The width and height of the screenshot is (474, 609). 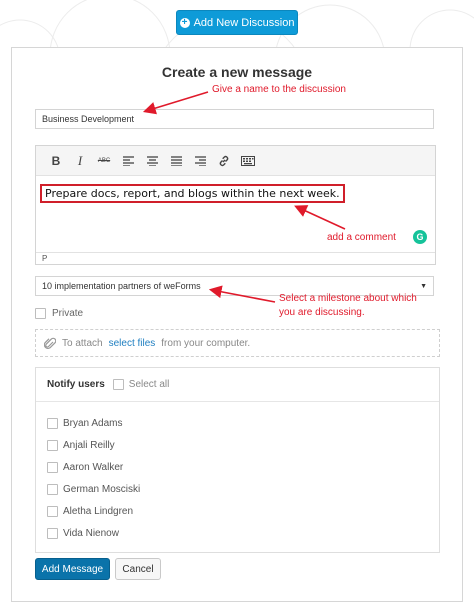 I want to click on user-item: German Mosciski, so click(x=93, y=489).